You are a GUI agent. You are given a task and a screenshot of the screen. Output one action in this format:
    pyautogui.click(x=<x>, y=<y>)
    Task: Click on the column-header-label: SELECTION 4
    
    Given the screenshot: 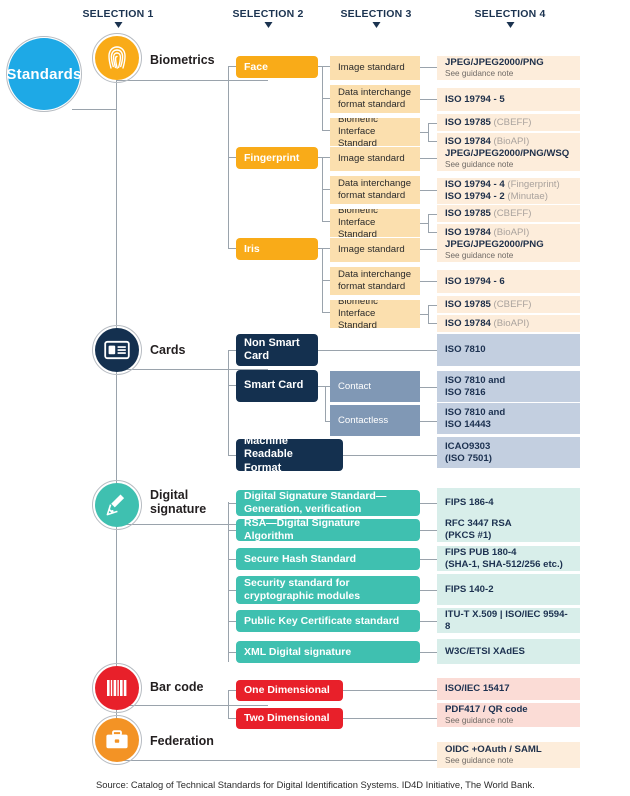 What is the action you would take?
    pyautogui.click(x=510, y=14)
    